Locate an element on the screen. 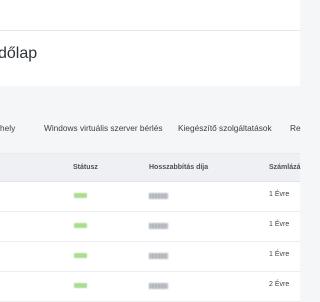  tab-windows-vps: Windows virtuális szerver bérlés is located at coordinates (103, 128).